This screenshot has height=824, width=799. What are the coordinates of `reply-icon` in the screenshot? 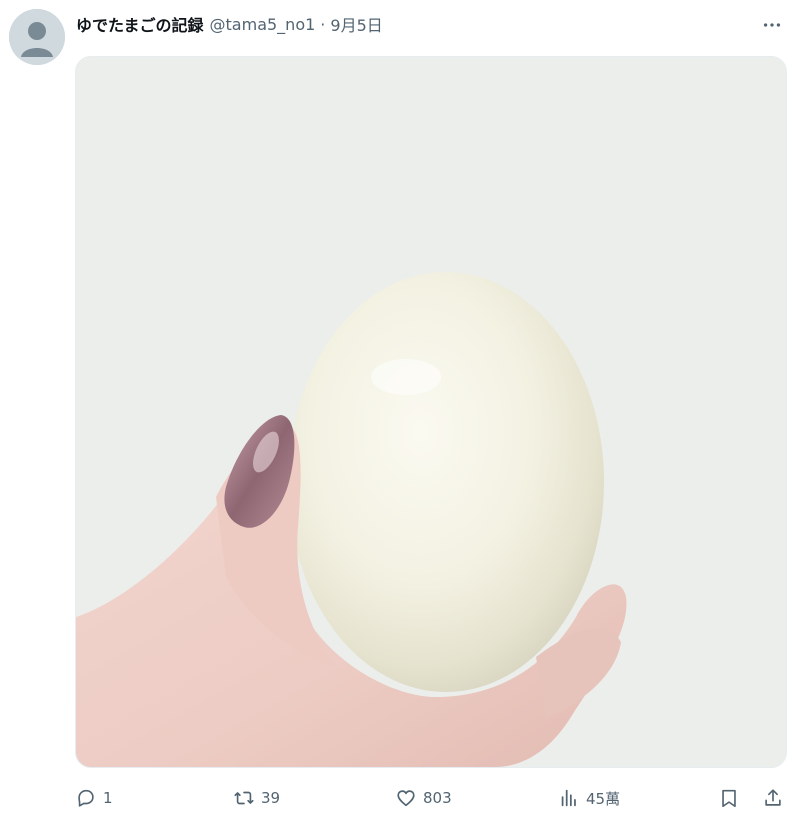 It's located at (86, 798).